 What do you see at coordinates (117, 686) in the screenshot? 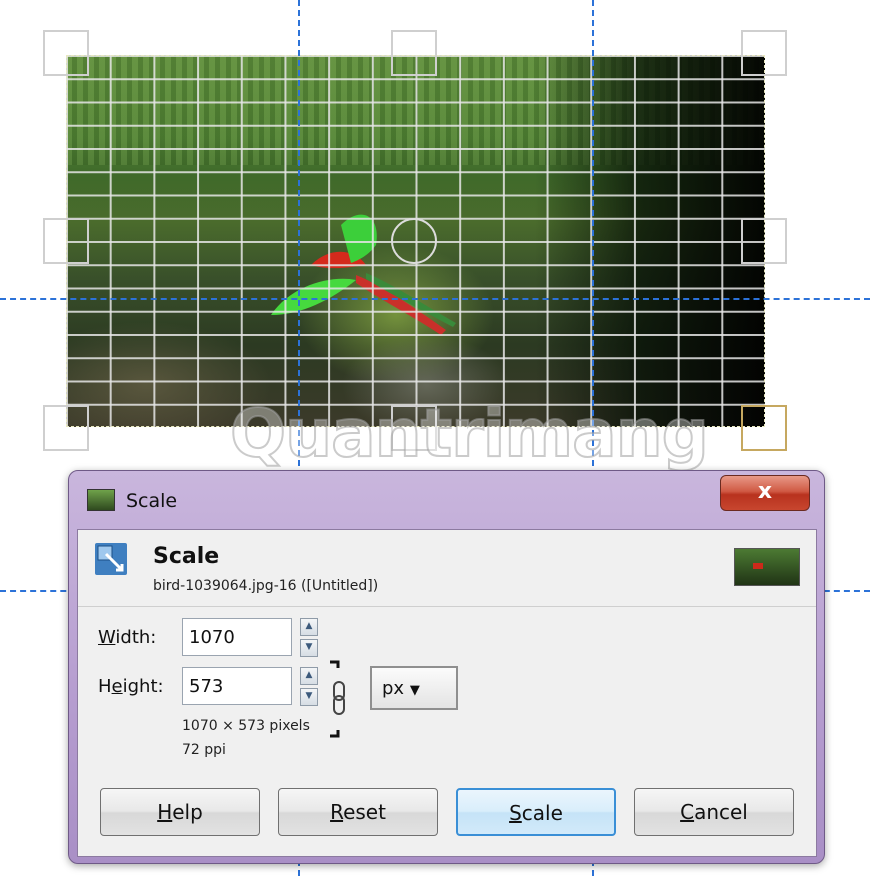
I see `height-label-mnemonic: e` at bounding box center [117, 686].